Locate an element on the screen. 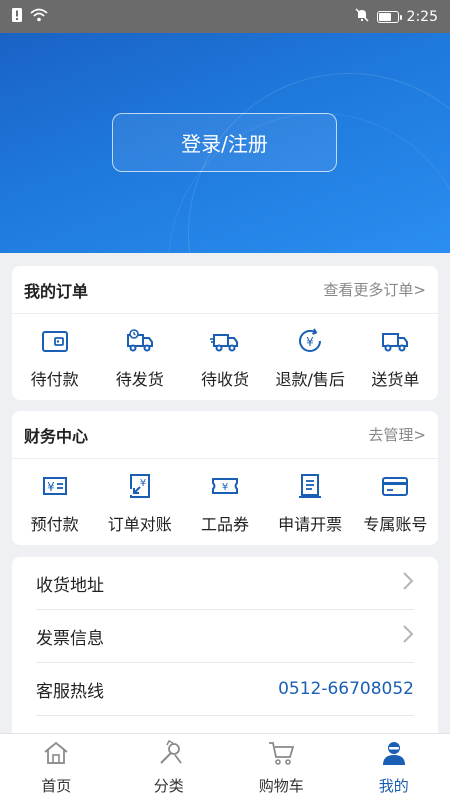  finance-prepayment: ¥ 预付款 is located at coordinates (54, 503).